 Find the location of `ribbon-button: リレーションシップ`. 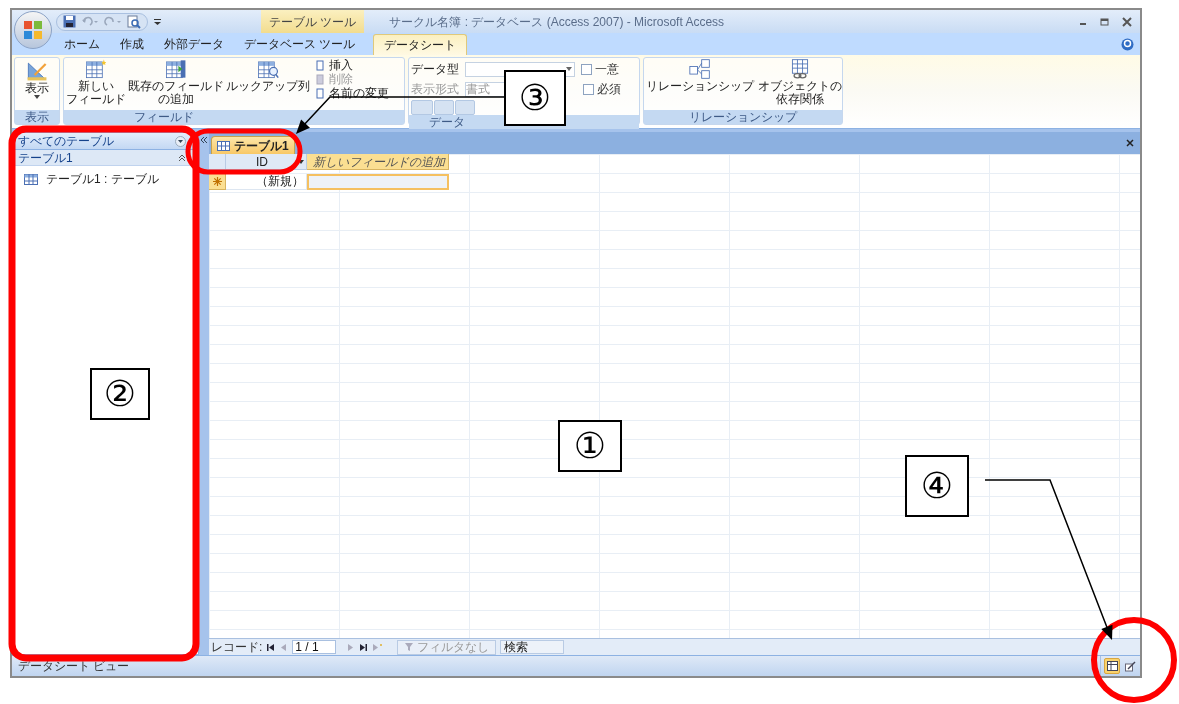

ribbon-button: リレーションシップ is located at coordinates (700, 75).